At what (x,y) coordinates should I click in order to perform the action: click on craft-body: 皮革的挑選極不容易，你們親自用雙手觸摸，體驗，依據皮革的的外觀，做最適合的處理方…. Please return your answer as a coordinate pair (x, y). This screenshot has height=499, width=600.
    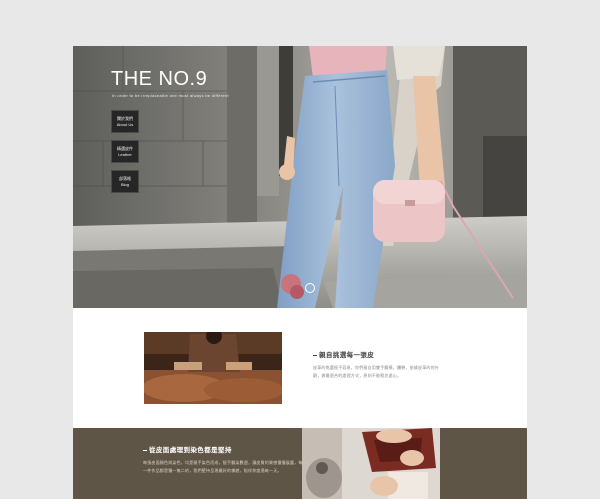
    Looking at the image, I should click on (376, 371).